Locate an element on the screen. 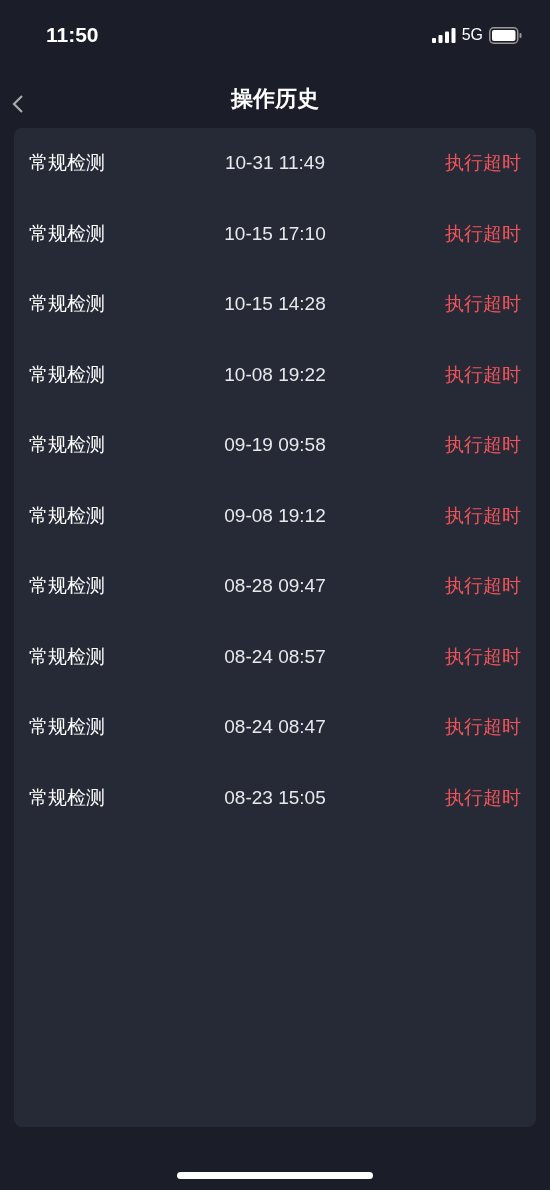 The width and height of the screenshot is (550, 1190). operation-time: 08-28 09:47 is located at coordinates (275, 586).